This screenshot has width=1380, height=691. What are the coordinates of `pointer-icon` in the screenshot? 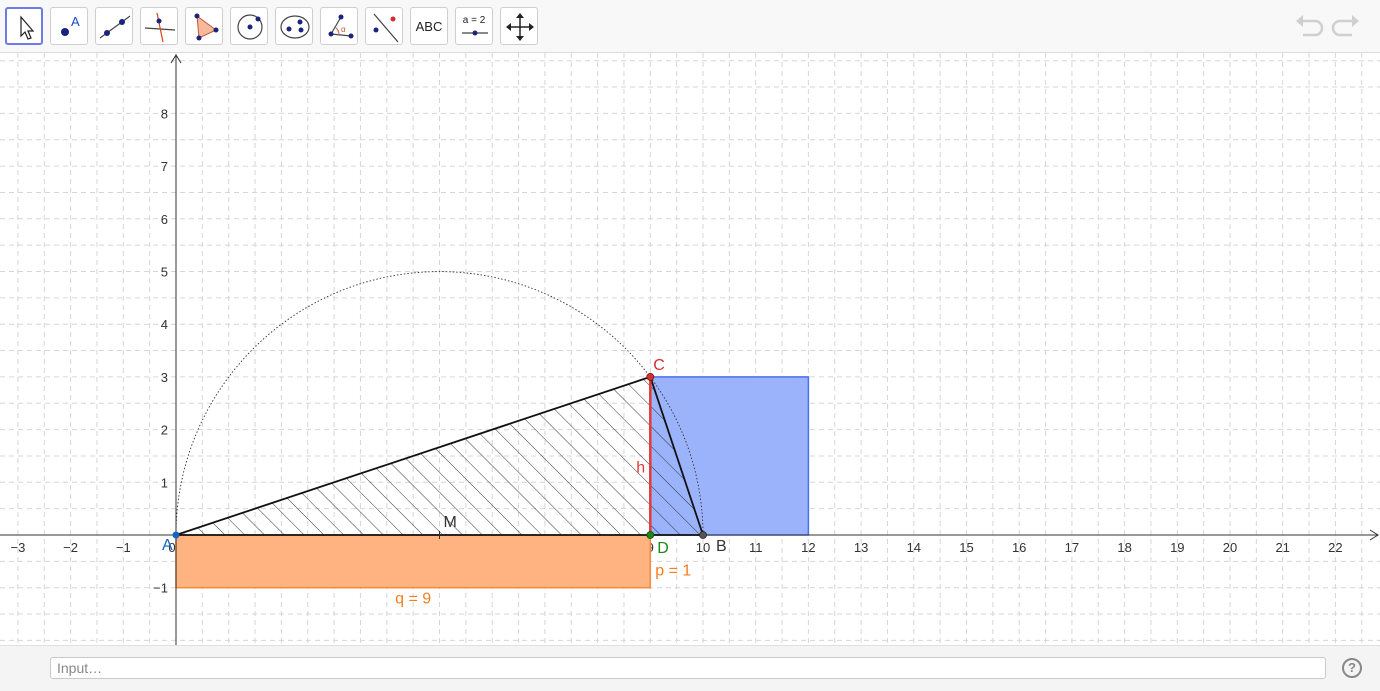 It's located at (27, 27).